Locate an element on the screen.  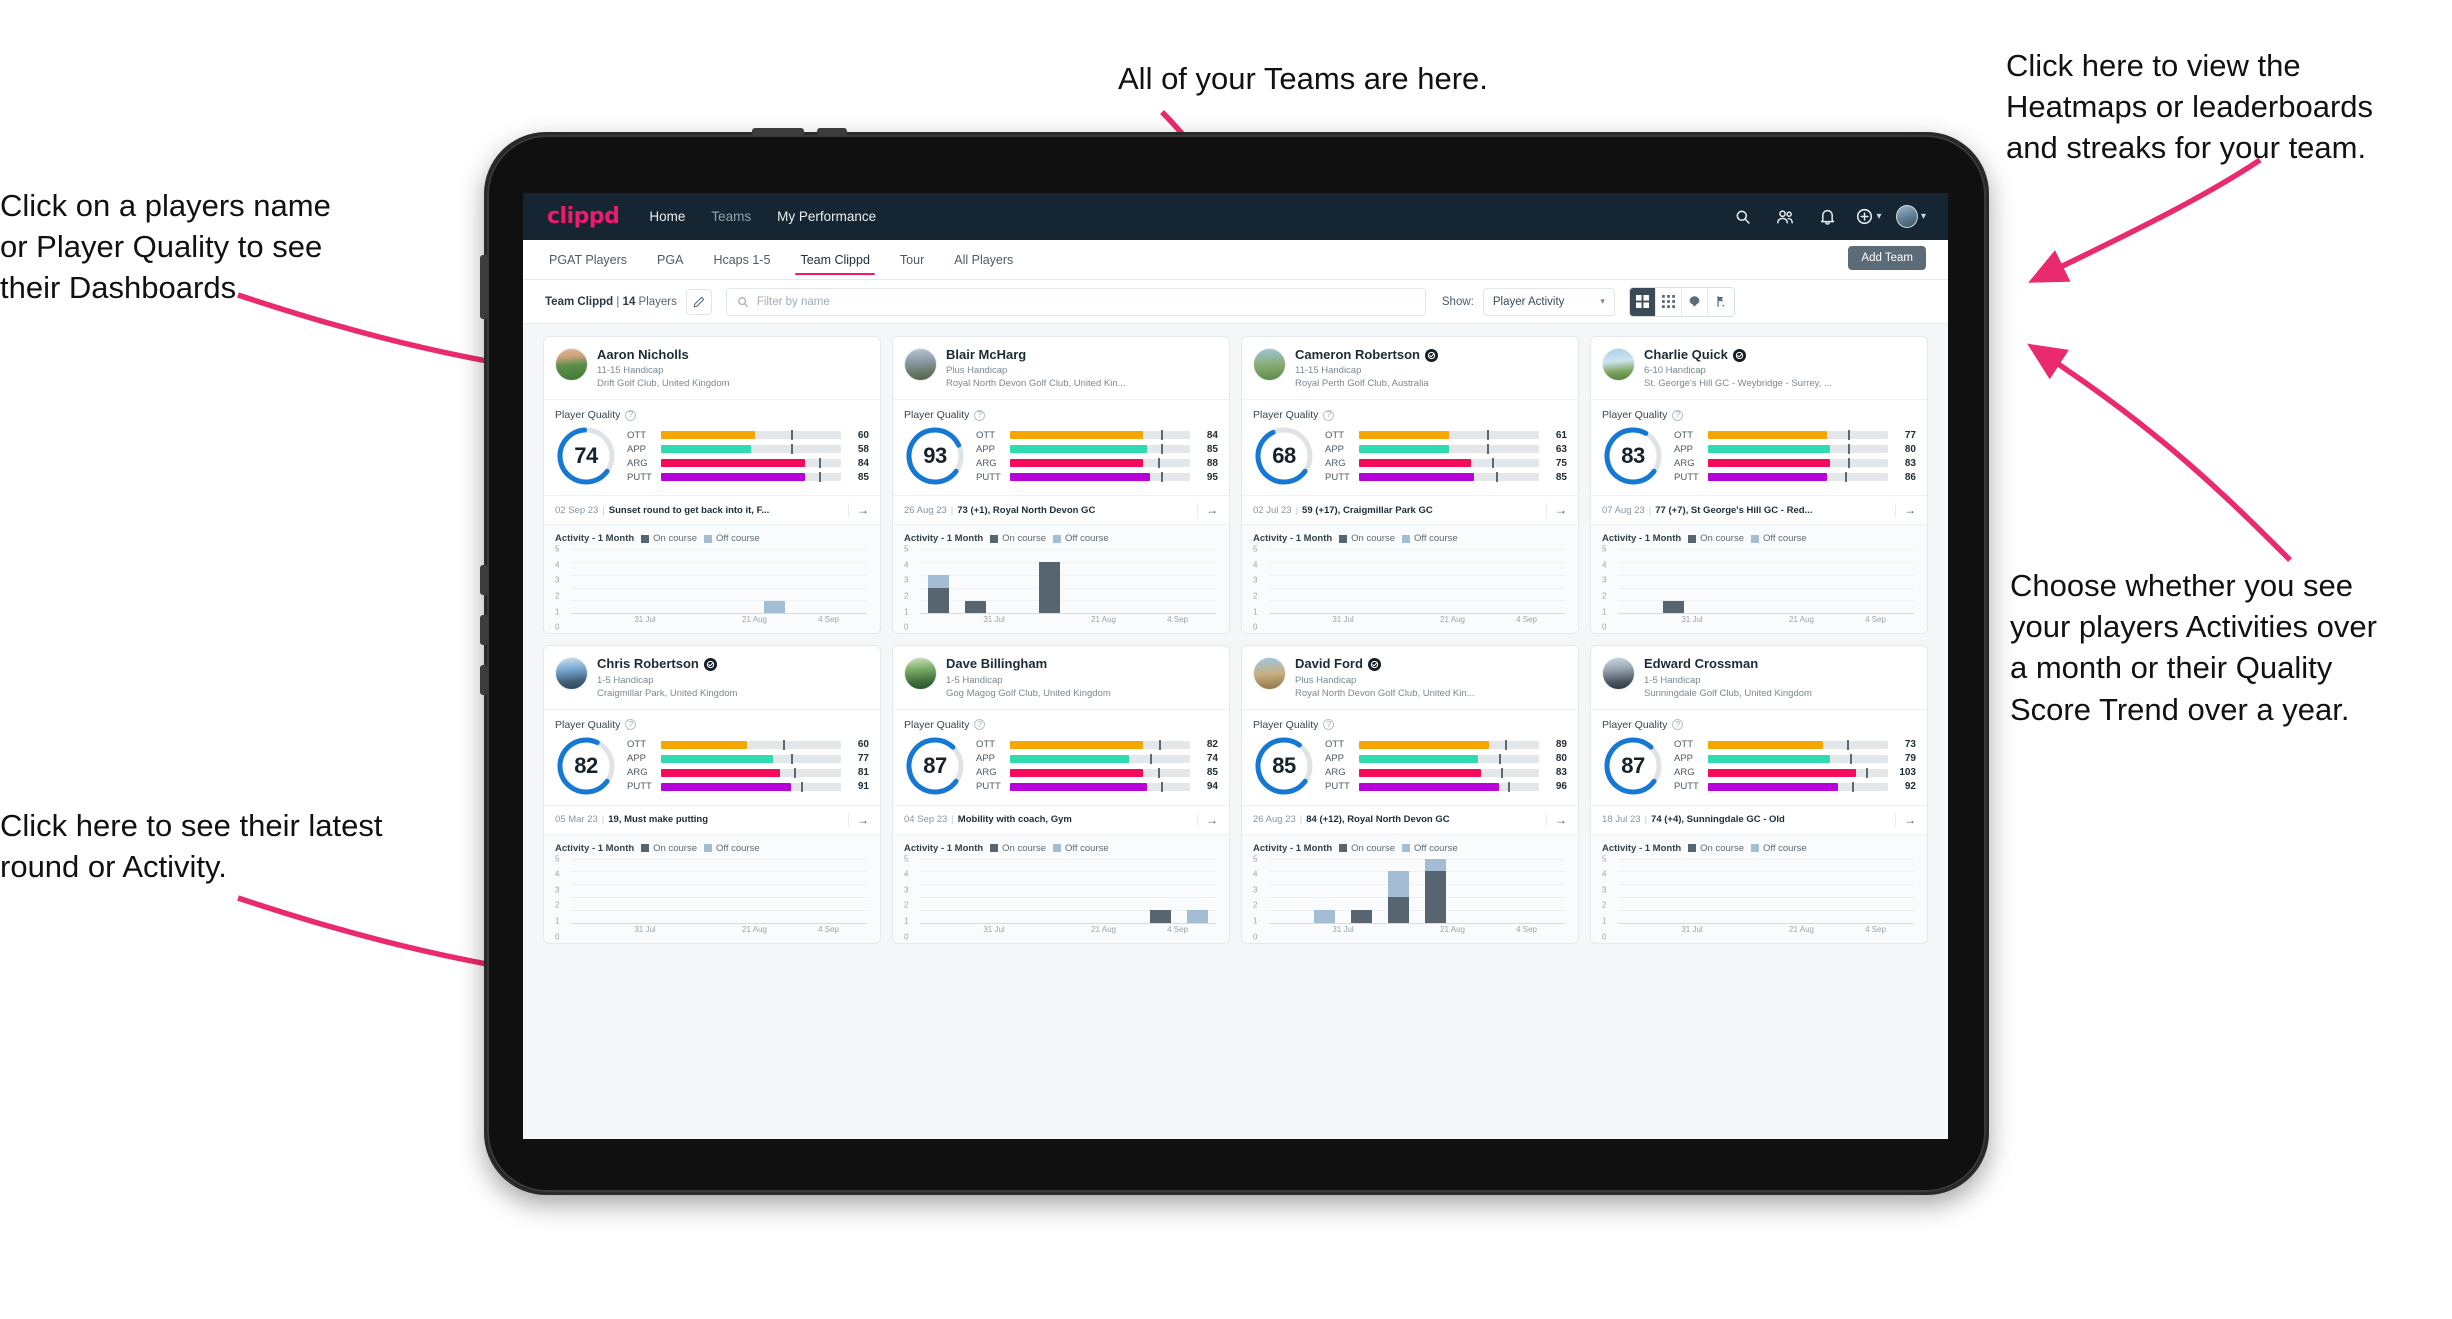
player-quality-section: Player Quality? 83 OTT 77 APP 80 ARG 83 PUTT 86 is located at coordinates (1759, 448).